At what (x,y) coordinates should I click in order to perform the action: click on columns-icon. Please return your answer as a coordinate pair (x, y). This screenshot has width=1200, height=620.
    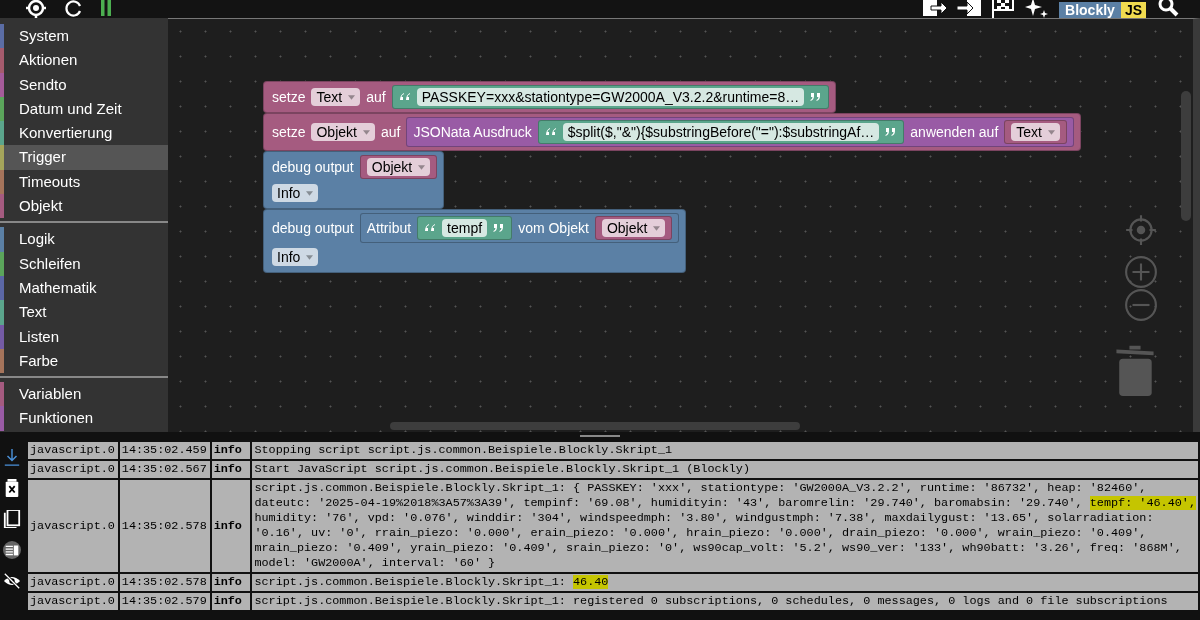
    Looking at the image, I should click on (12, 550).